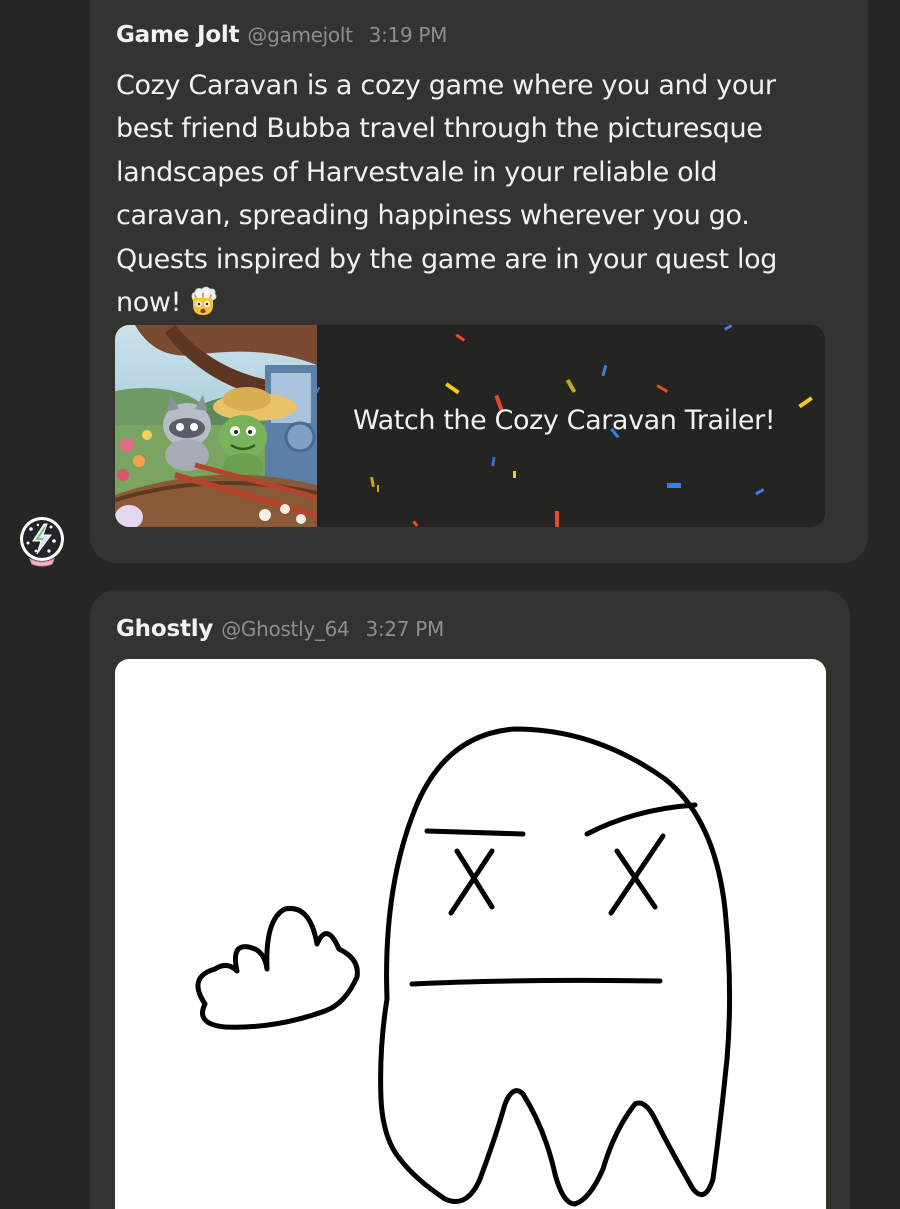  What do you see at coordinates (404, 629) in the screenshot?
I see `post-timestamp: 3:27 PM` at bounding box center [404, 629].